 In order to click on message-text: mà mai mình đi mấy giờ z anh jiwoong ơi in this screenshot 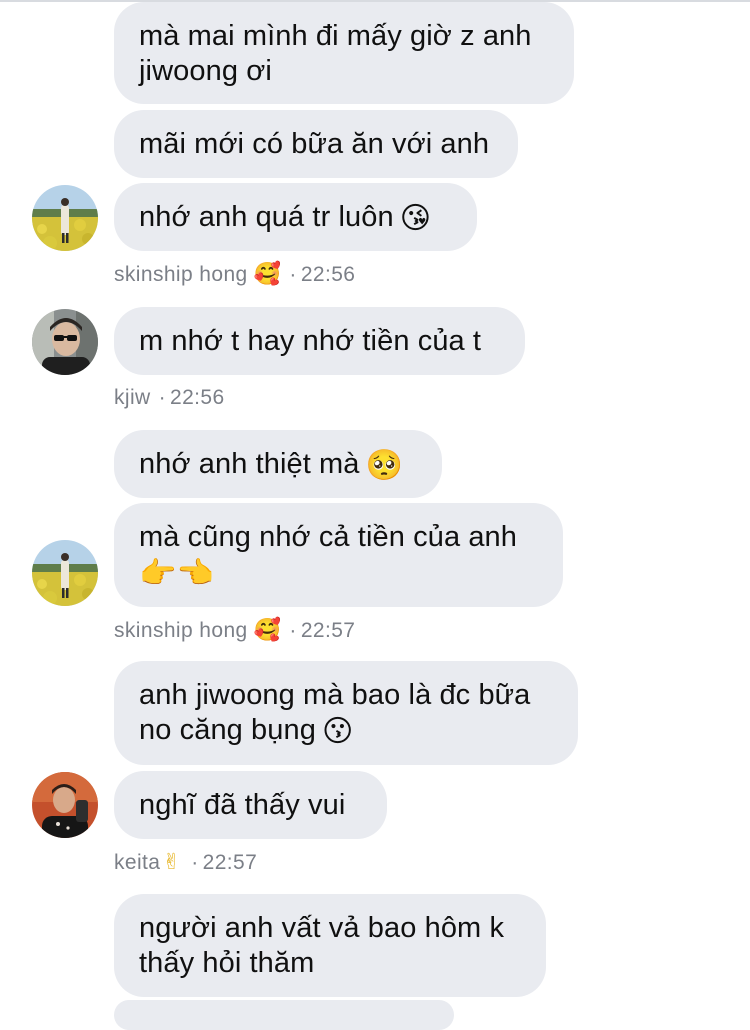, I will do `click(335, 53)`.